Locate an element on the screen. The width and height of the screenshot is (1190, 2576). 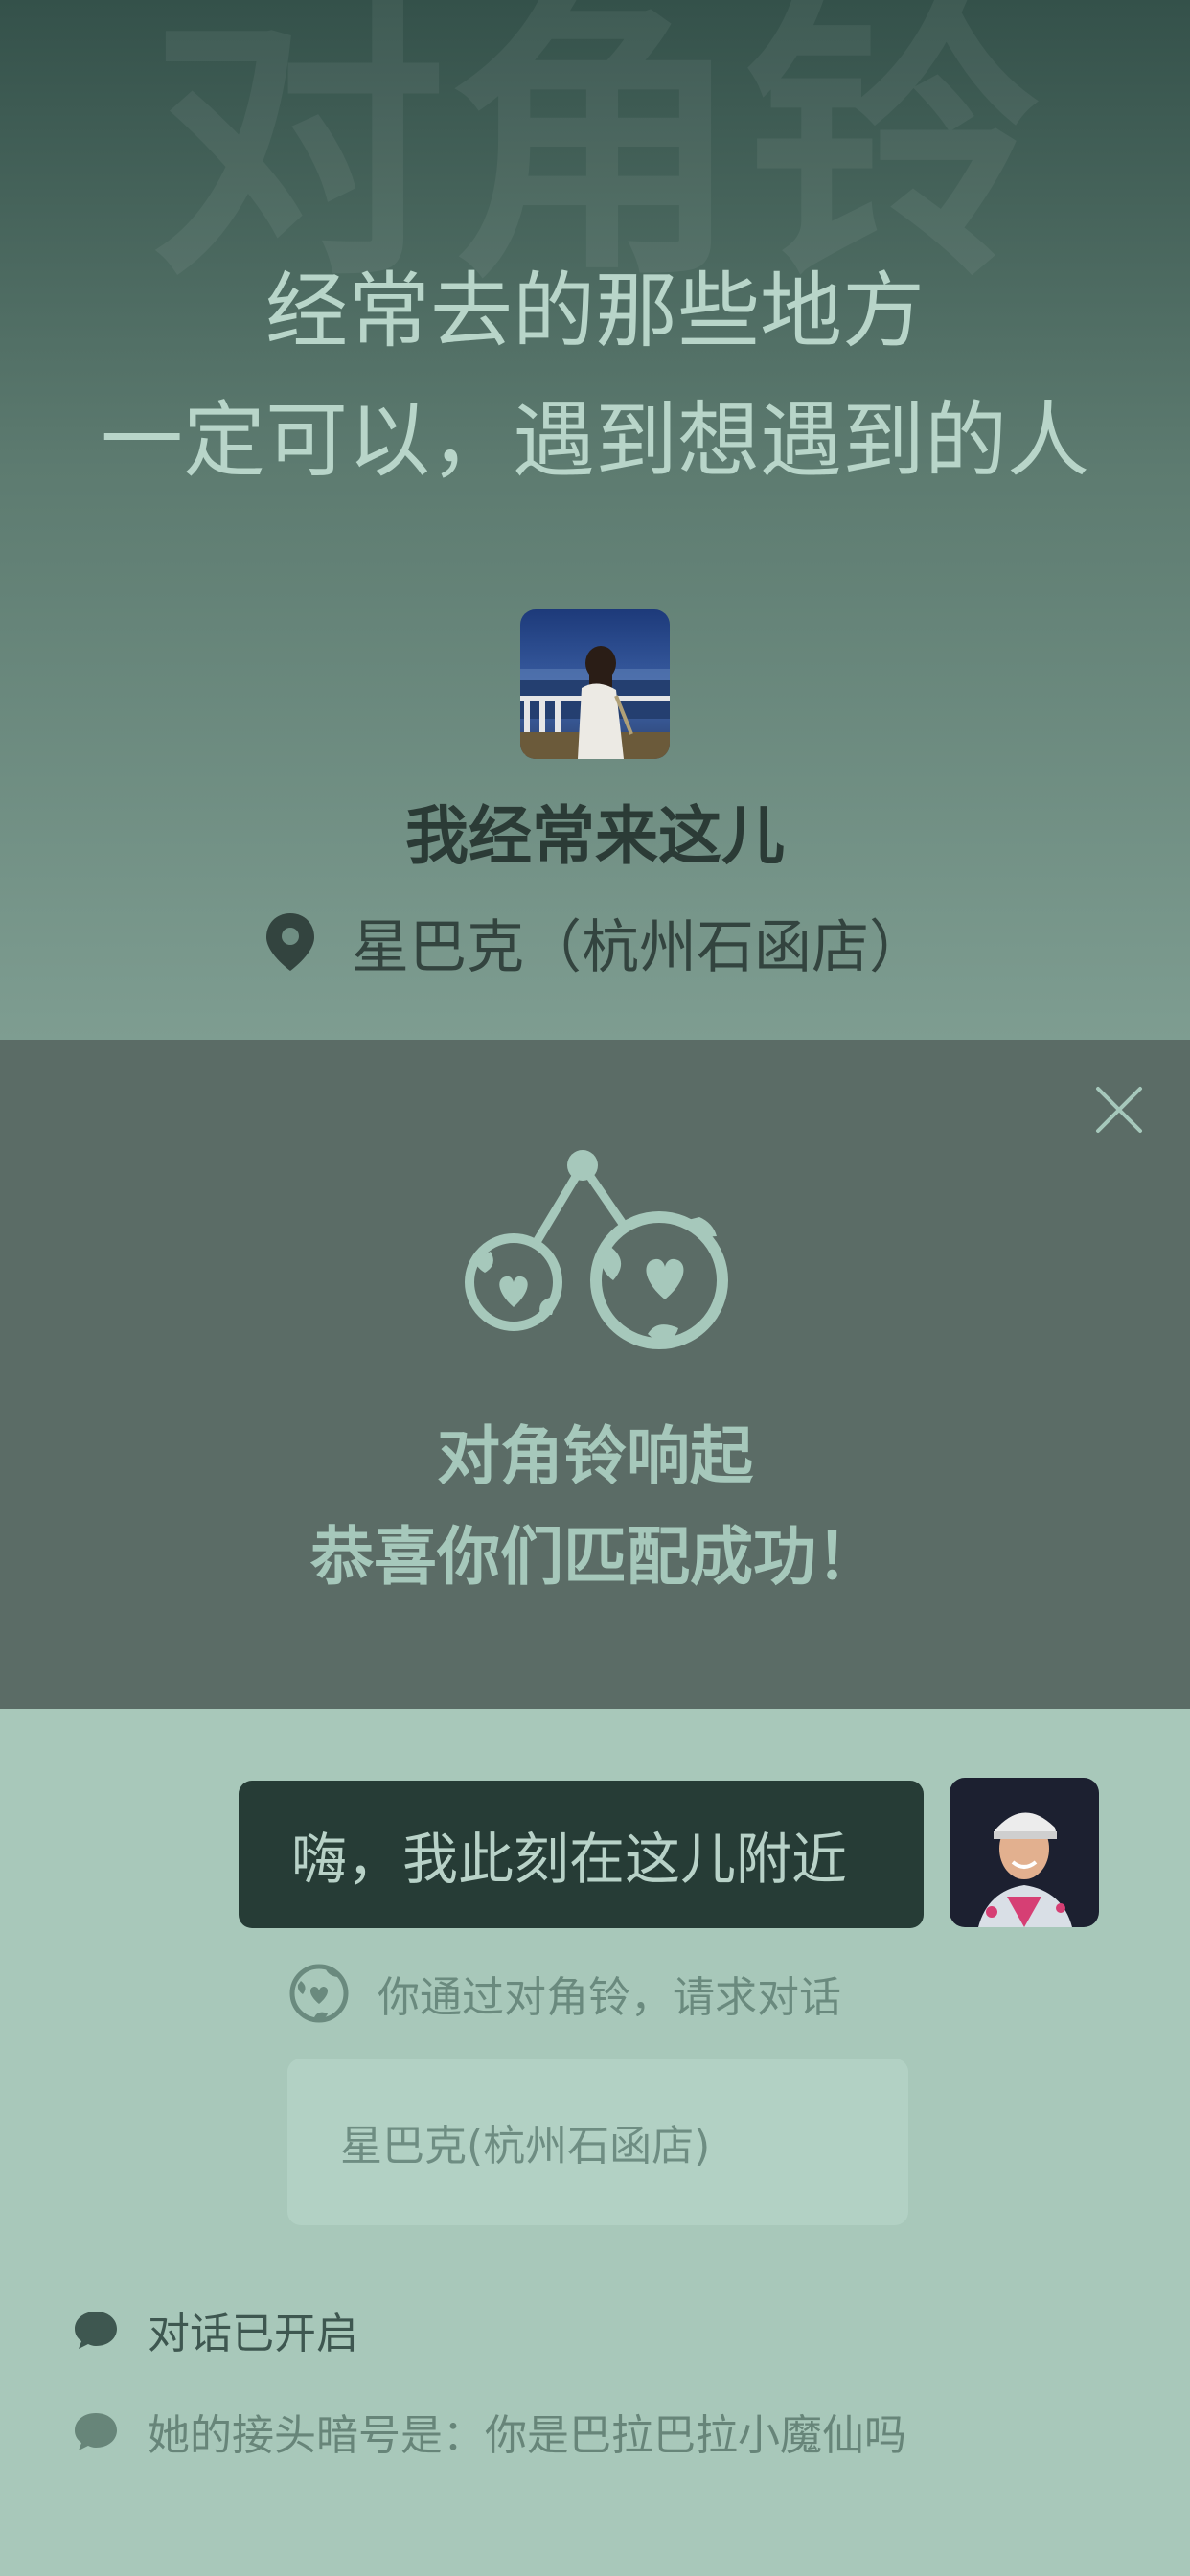
location-row: 星巴克（杭州石函店） is located at coordinates (595, 942).